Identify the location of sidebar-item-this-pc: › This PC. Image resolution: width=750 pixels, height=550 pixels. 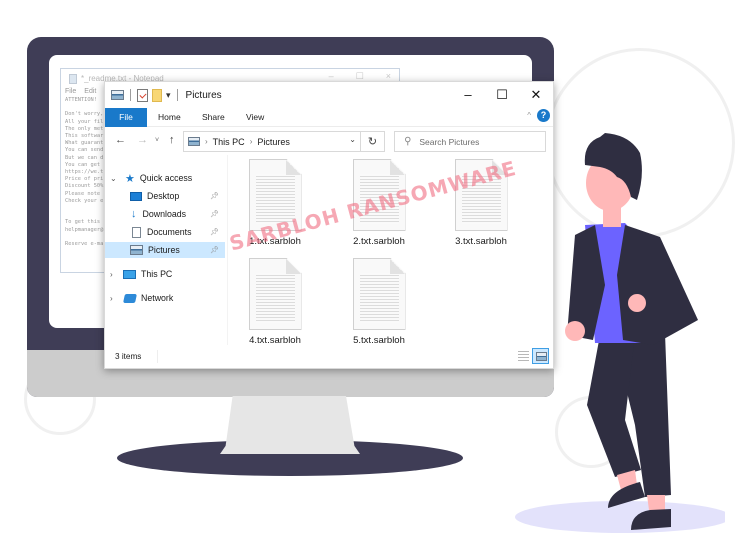
(165, 274).